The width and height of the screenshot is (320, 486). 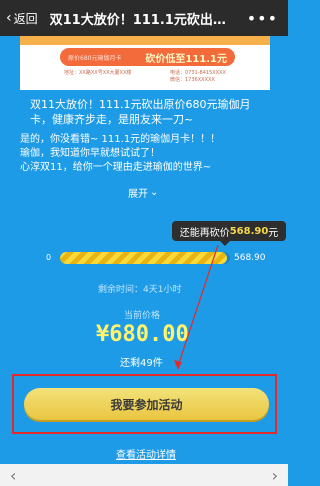 I want to click on bargain-tooltip: 还能再砍价 568.90 元, so click(x=229, y=233).